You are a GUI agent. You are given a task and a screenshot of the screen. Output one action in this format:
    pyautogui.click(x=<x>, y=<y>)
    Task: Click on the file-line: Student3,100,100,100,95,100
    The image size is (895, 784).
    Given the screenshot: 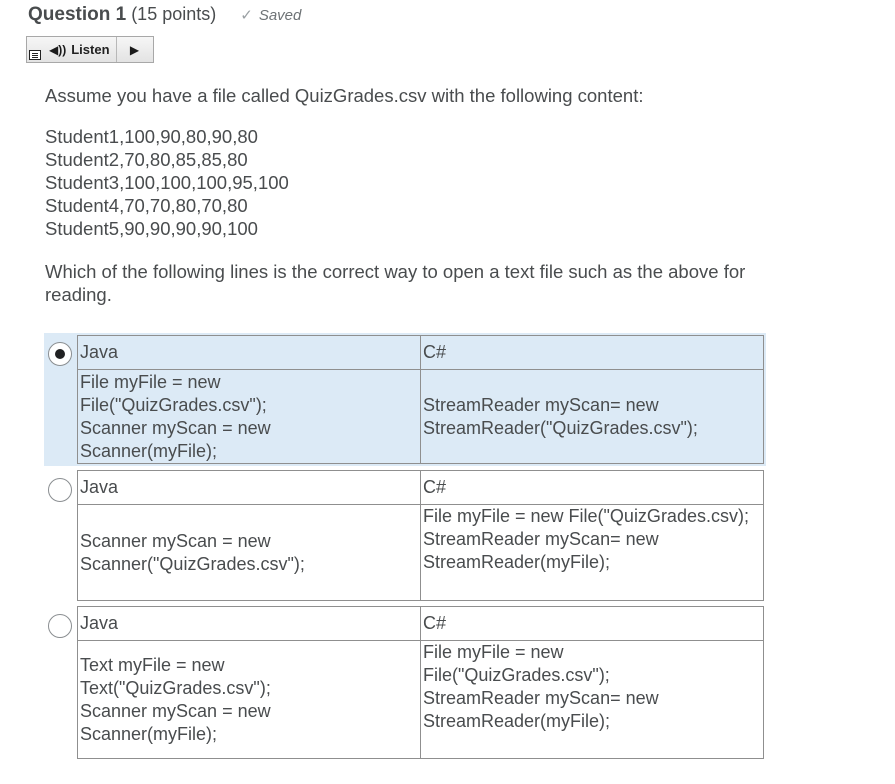 What is the action you would take?
    pyautogui.click(x=167, y=182)
    